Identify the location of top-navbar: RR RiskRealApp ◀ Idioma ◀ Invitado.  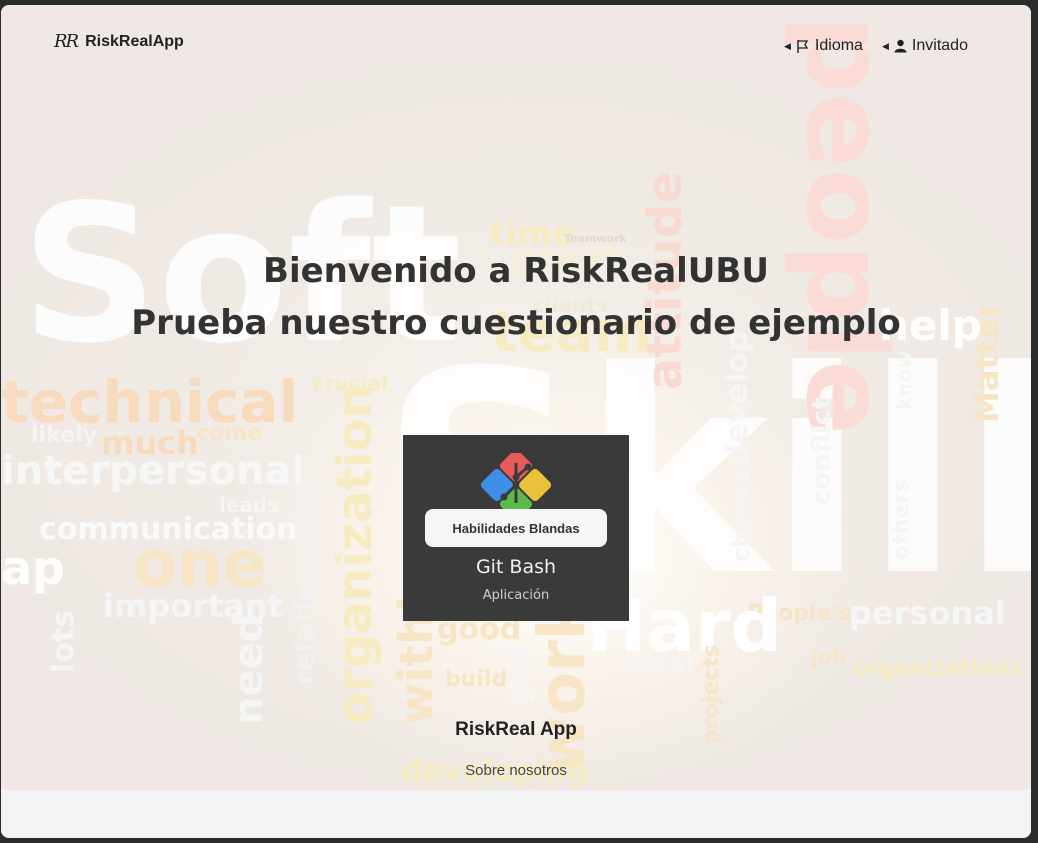
(516, 42).